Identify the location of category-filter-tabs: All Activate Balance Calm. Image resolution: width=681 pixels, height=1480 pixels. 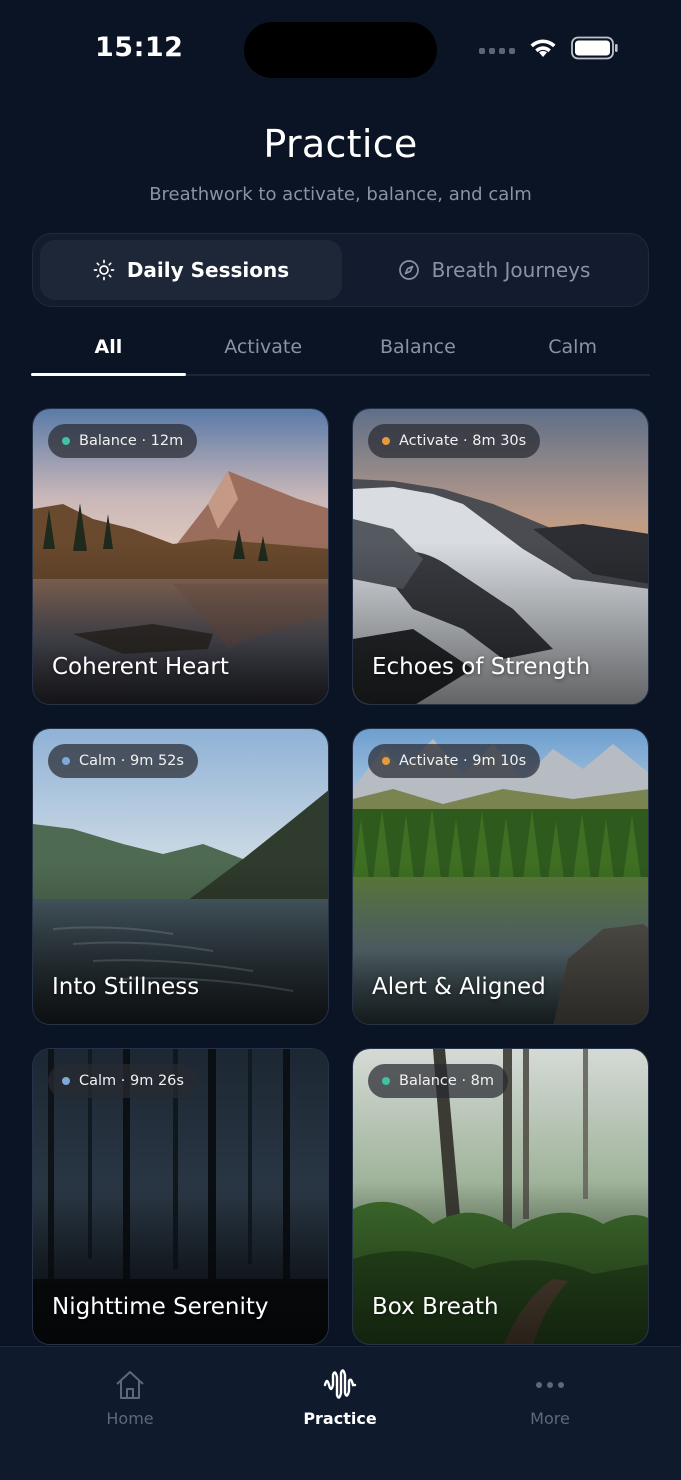
(340, 353).